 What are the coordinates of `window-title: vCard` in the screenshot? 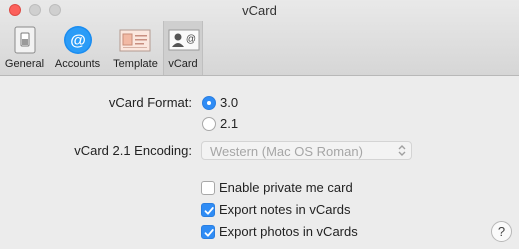 It's located at (259, 10).